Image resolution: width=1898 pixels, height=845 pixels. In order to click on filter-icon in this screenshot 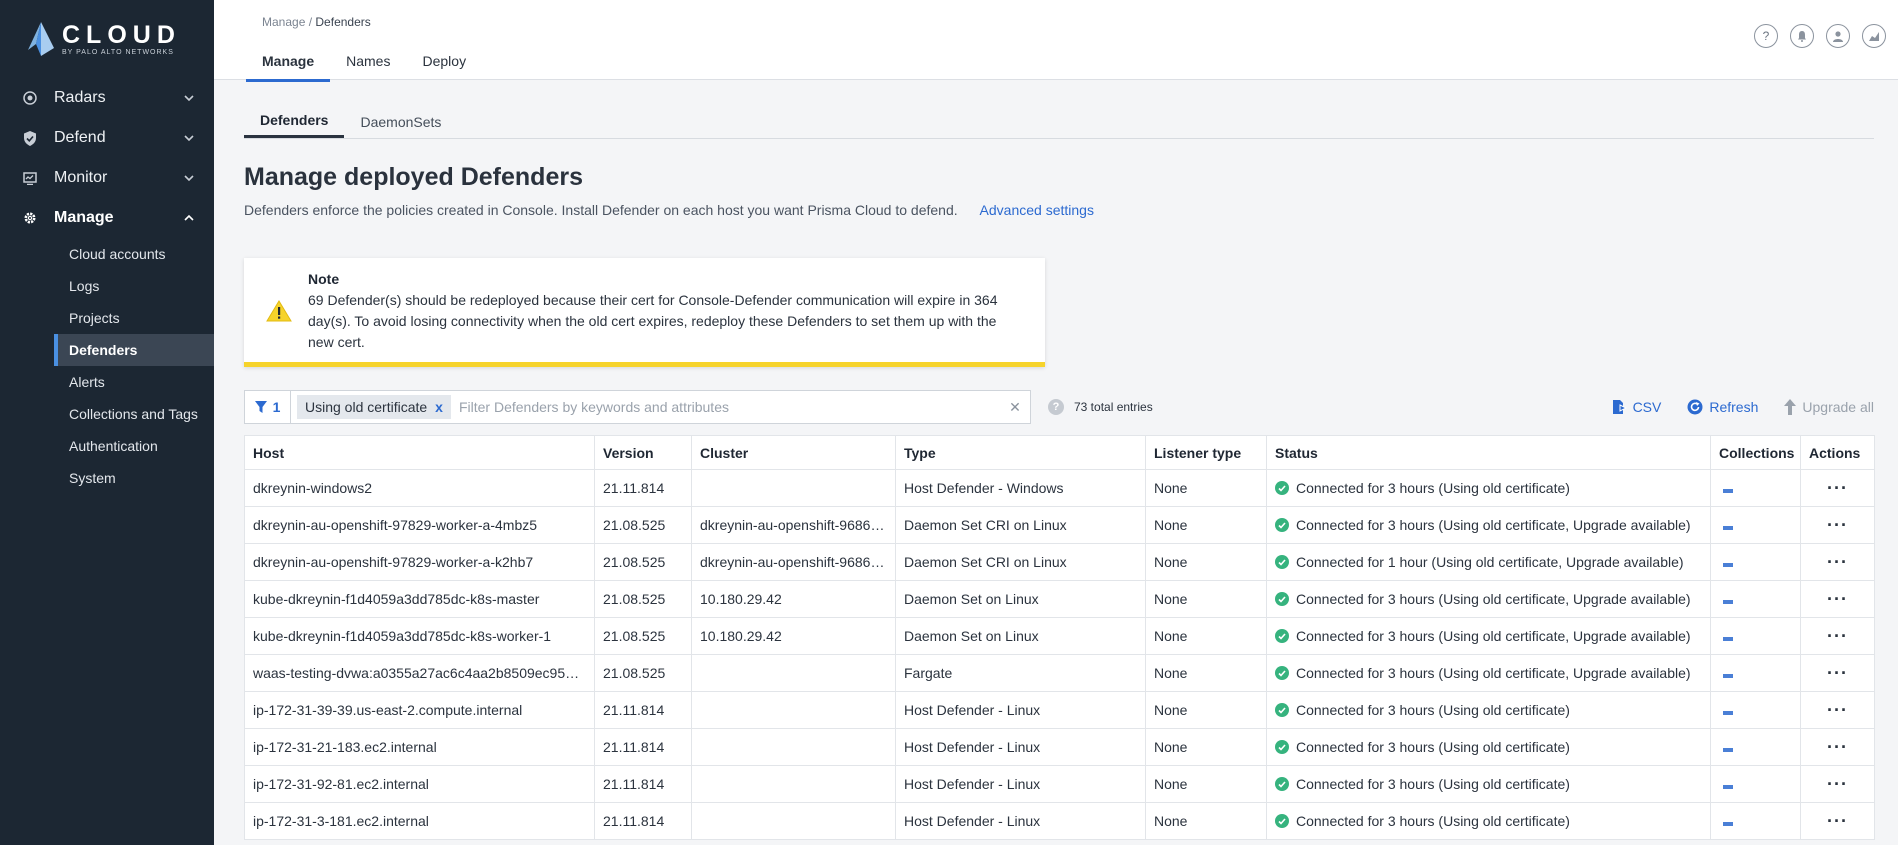, I will do `click(260, 407)`.